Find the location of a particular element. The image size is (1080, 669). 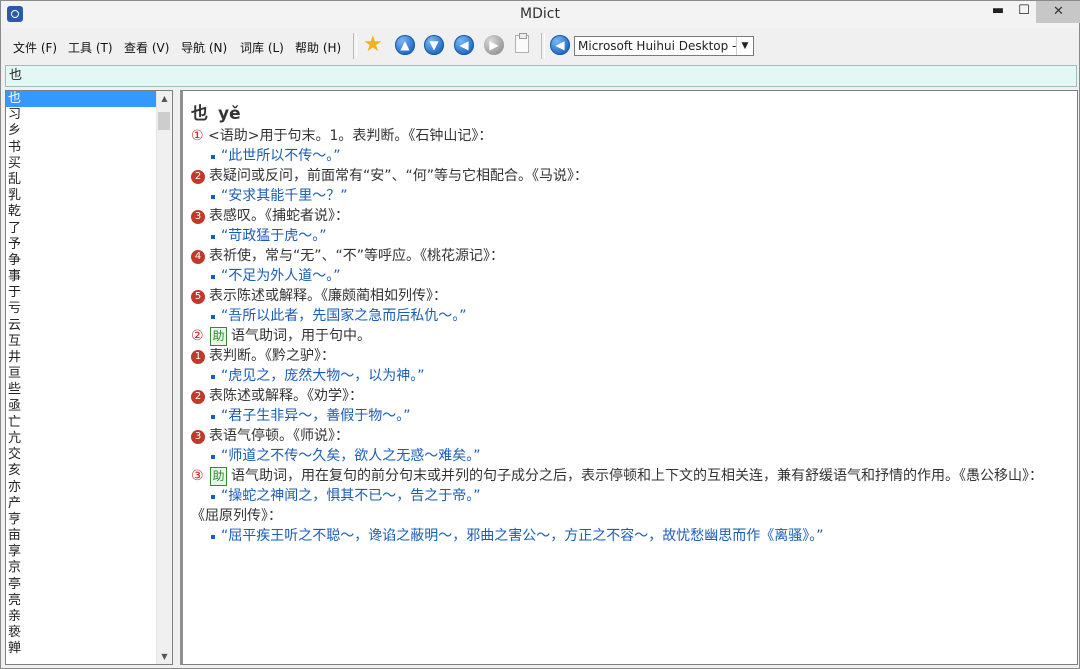

word-list: 也习乡书买乱乳乾了予争事于亏云互井亘些亟亡亢交亥亦产亨亩享京亭亮亲亵亸 ▲ ▼ is located at coordinates (89, 377).